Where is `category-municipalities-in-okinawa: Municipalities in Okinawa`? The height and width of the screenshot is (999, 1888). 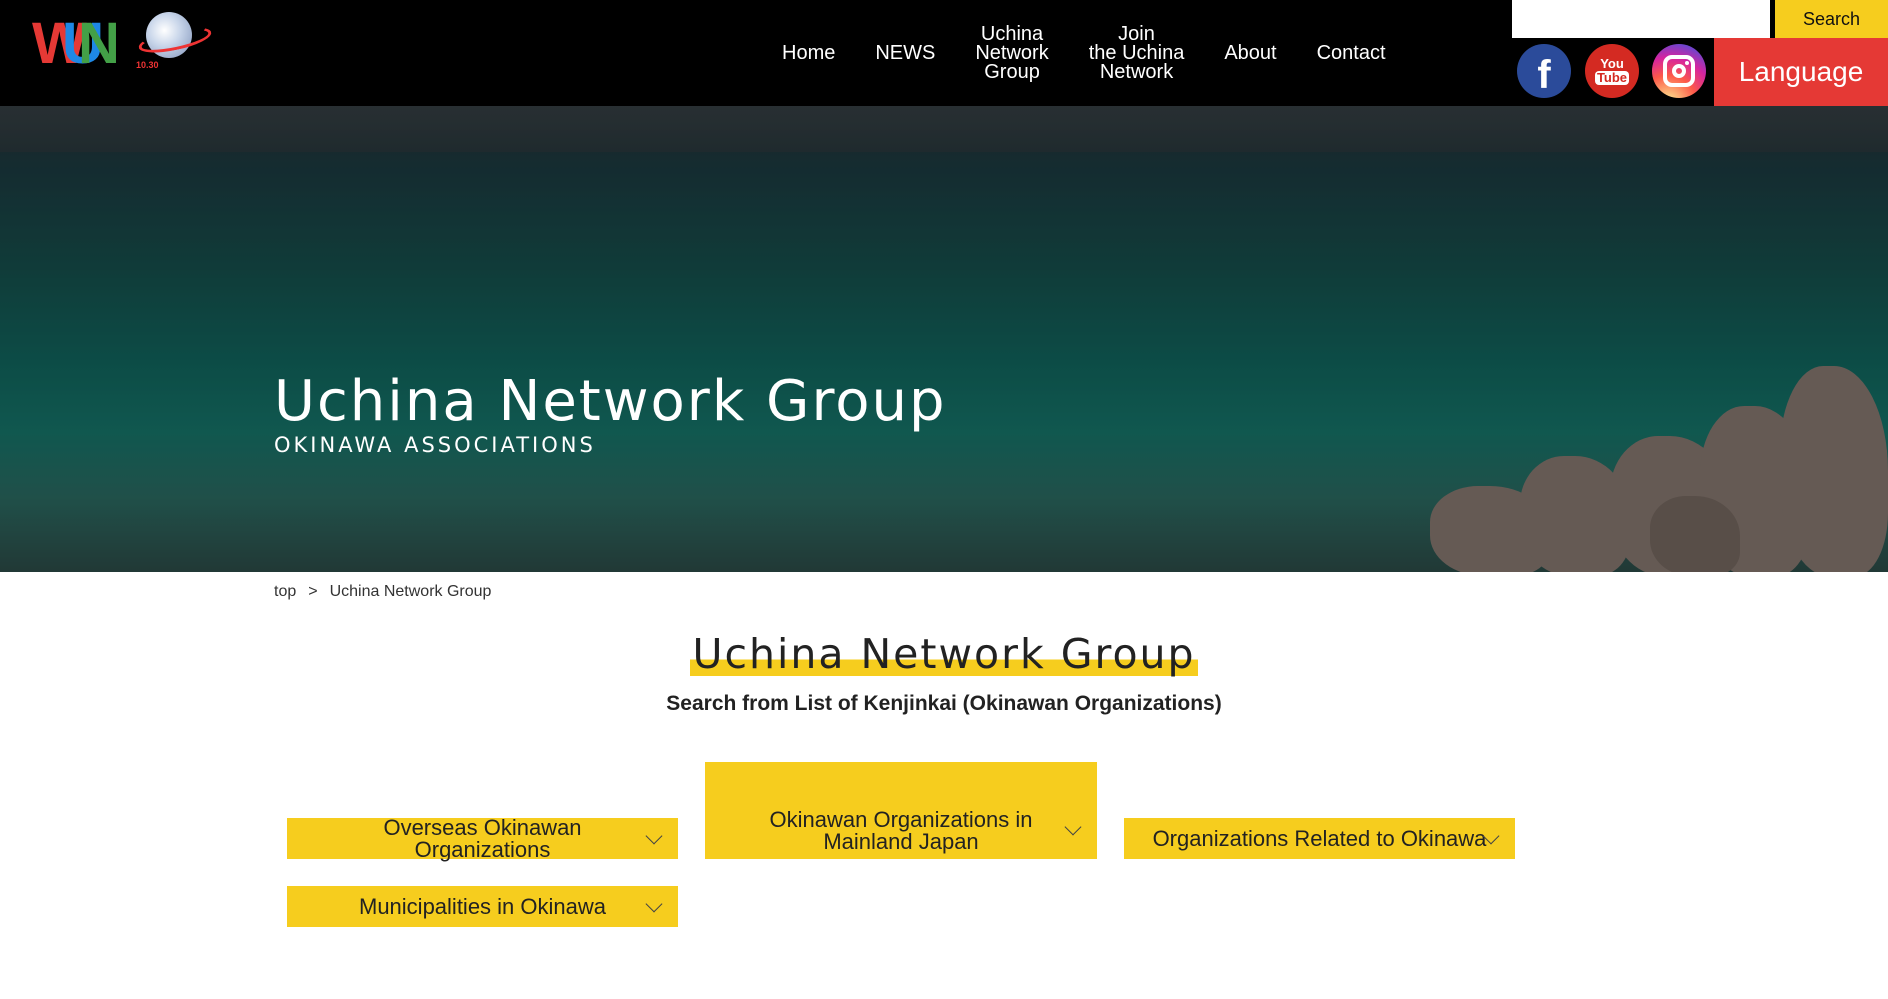
category-municipalities-in-okinawa: Municipalities in Okinawa is located at coordinates (482, 906).